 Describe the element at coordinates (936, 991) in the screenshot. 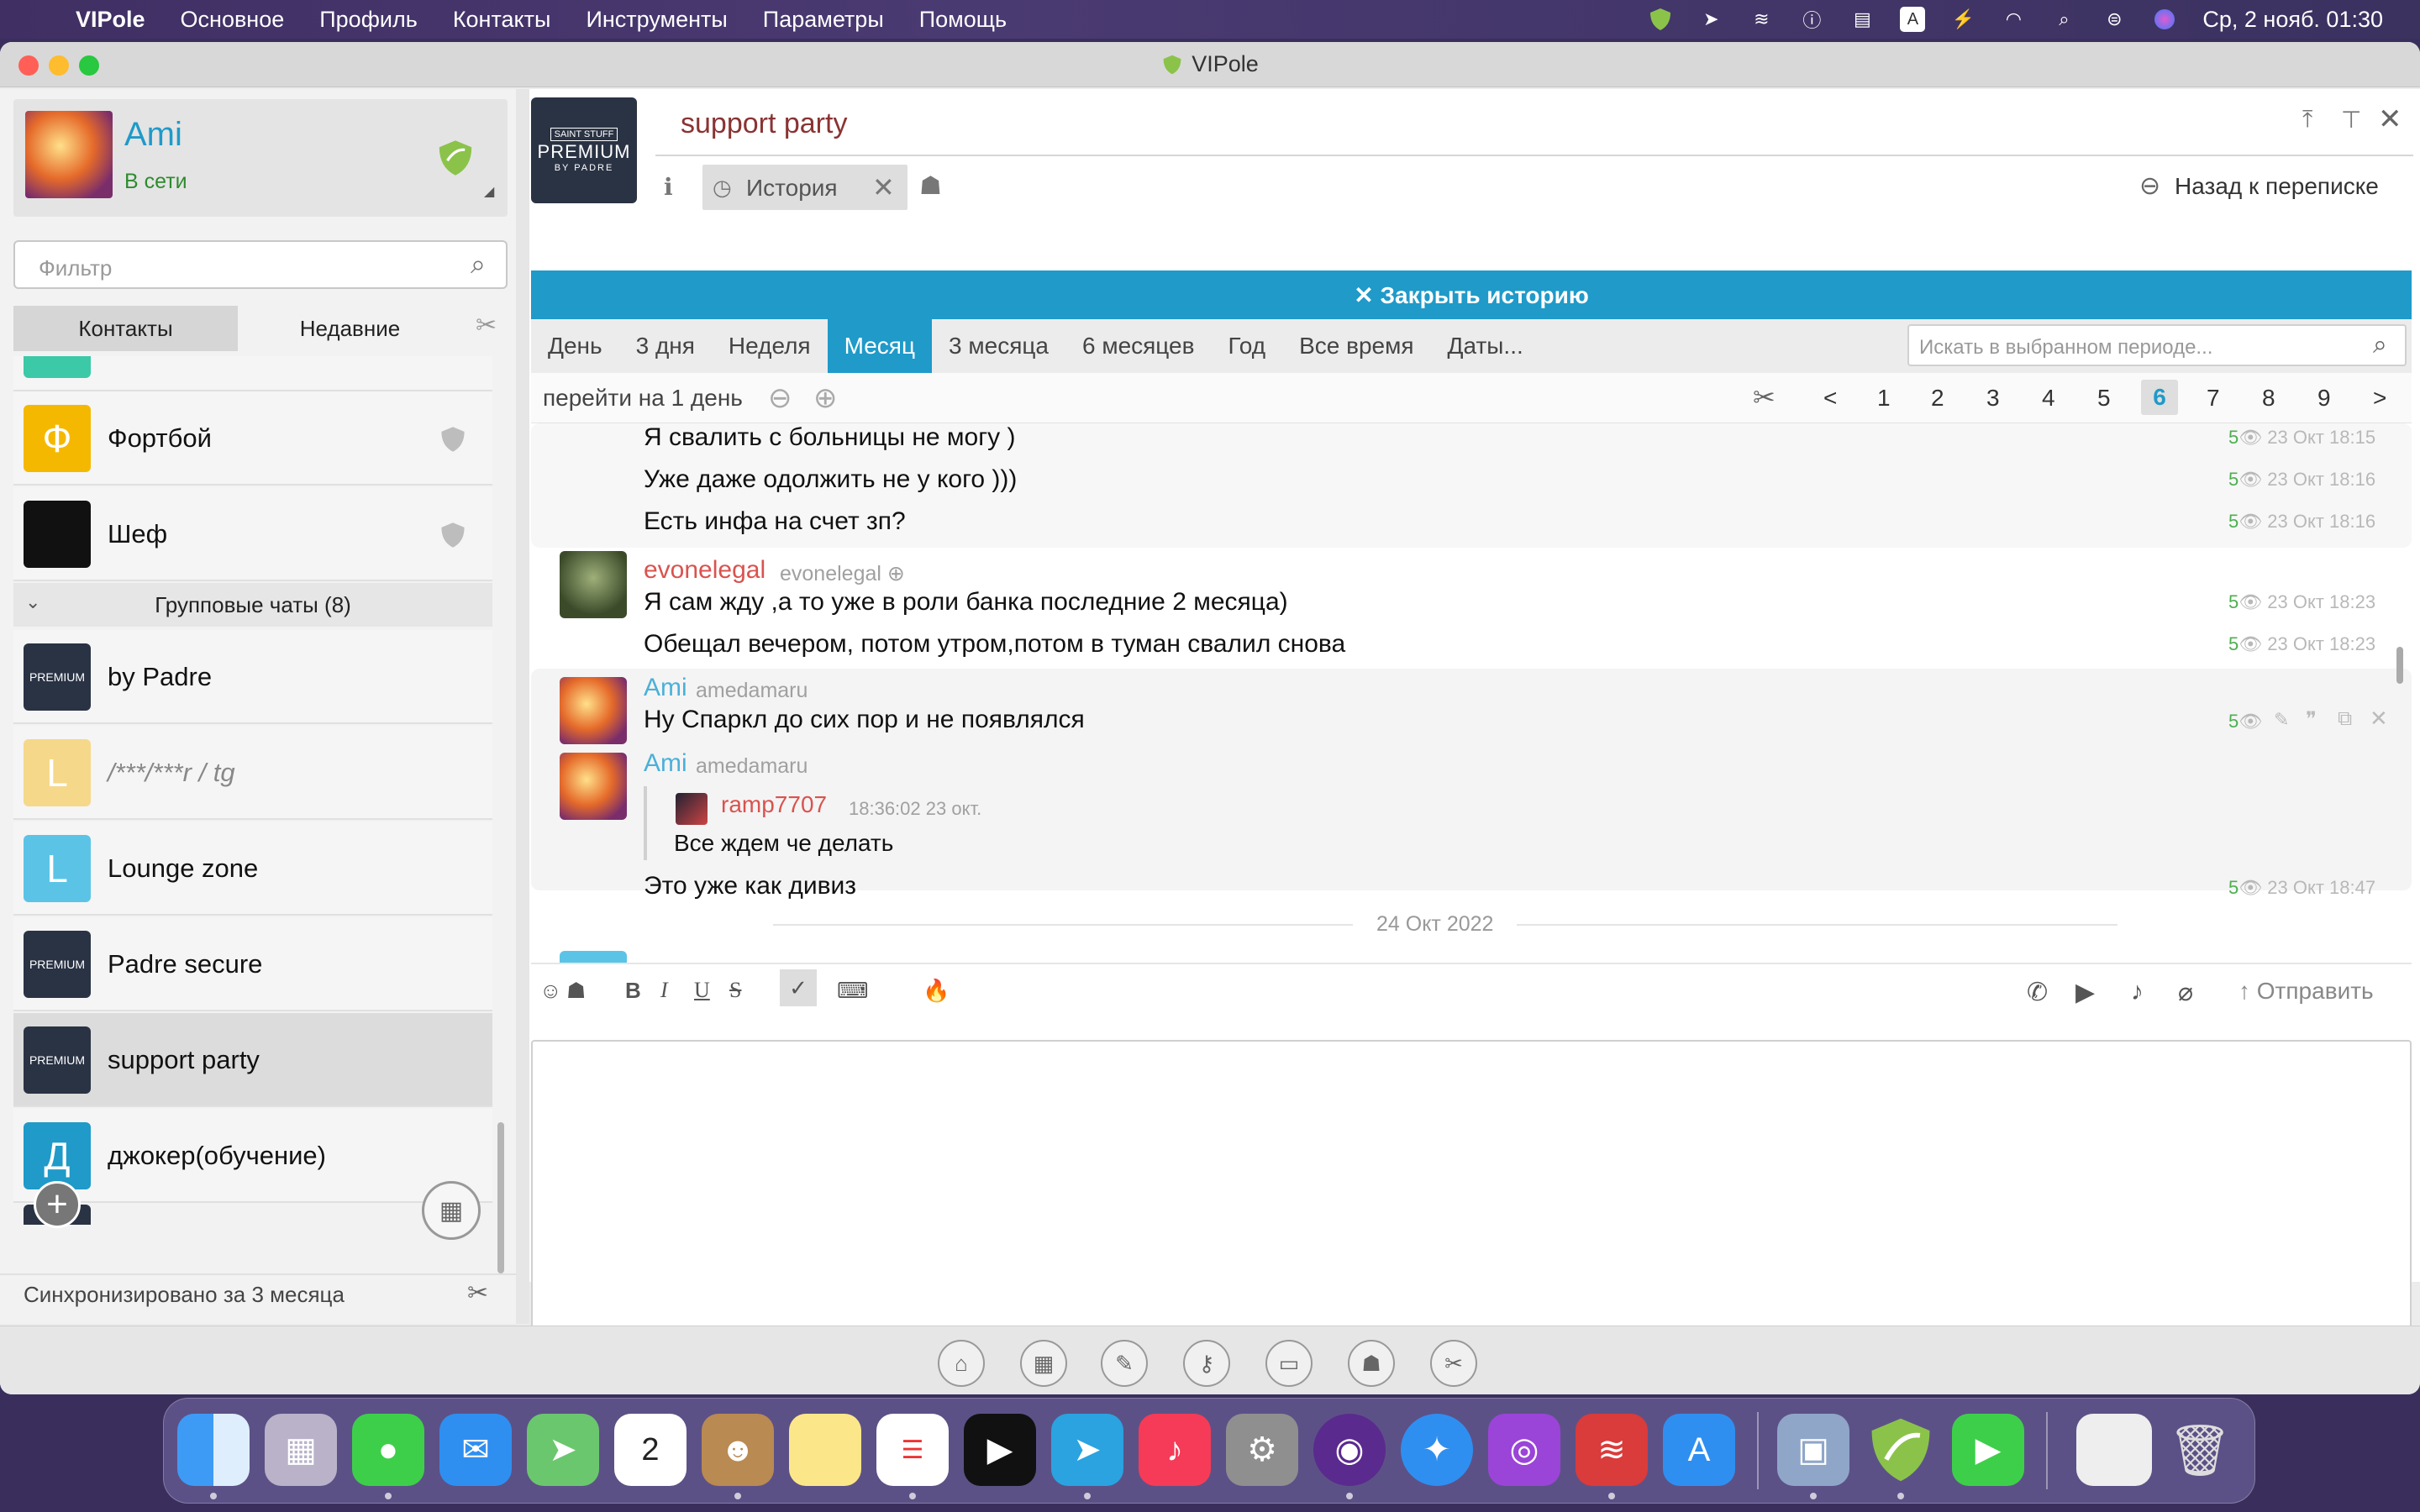

I see `self-destruct-icon: 🔥` at that location.